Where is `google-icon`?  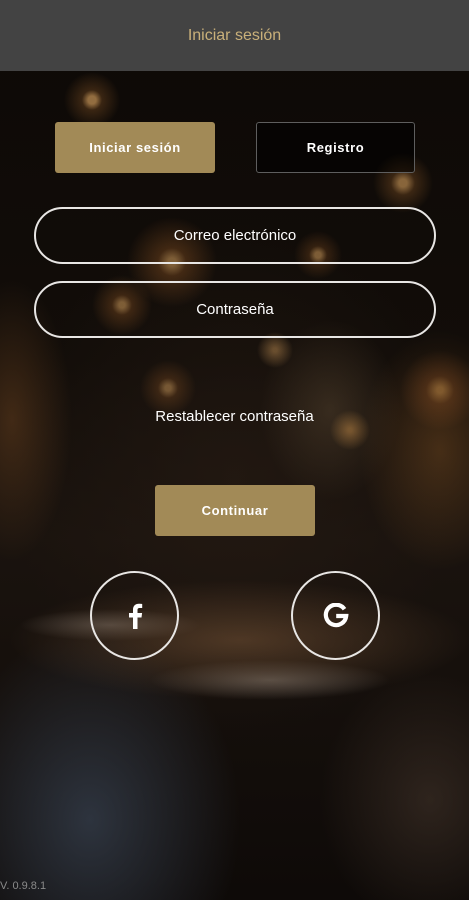 google-icon is located at coordinates (336, 614).